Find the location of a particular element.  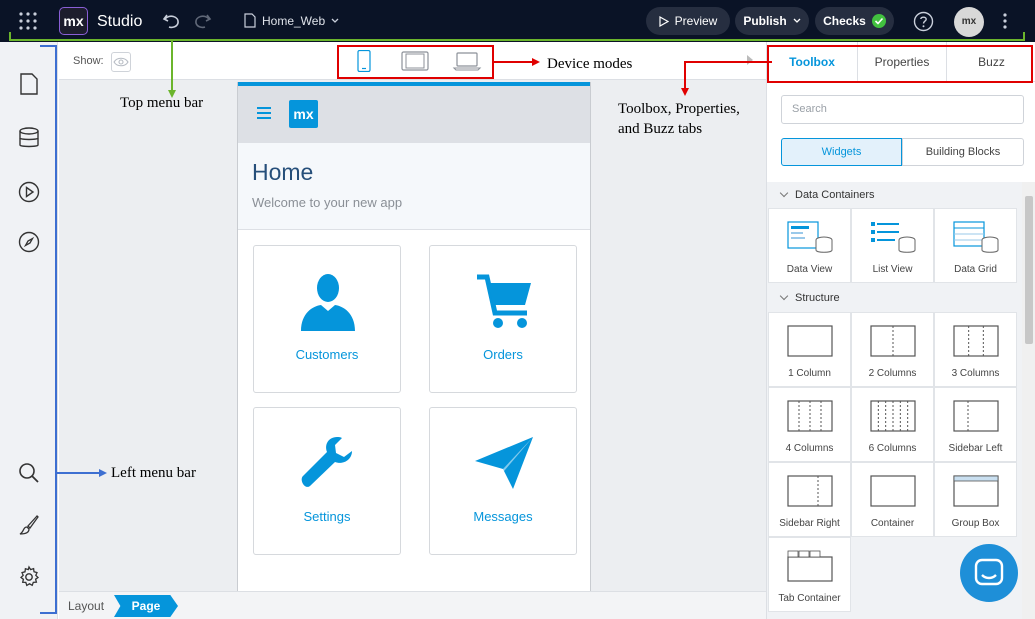

widget-group-box: Group Box is located at coordinates (975, 499).